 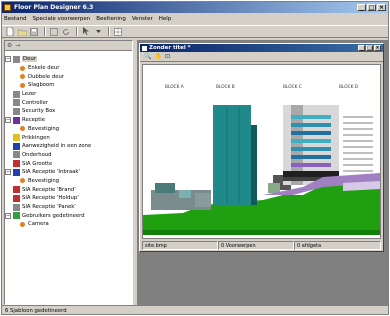 What do you see at coordinates (157, 56) in the screenshot?
I see `pan-icon: ✋` at bounding box center [157, 56].